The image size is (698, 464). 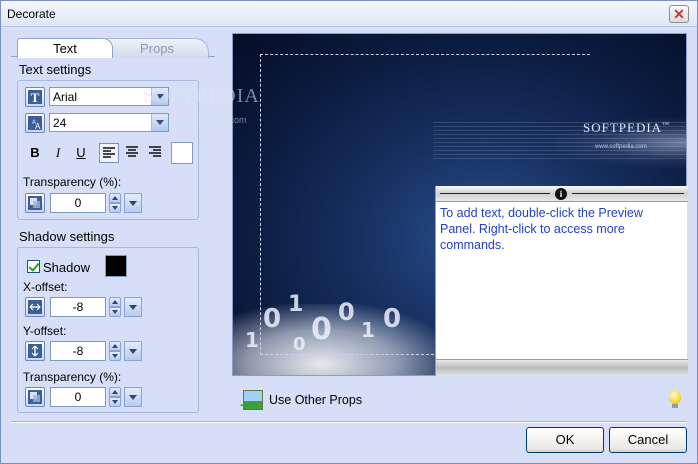 I want to click on tab-text: Text, so click(x=65, y=48).